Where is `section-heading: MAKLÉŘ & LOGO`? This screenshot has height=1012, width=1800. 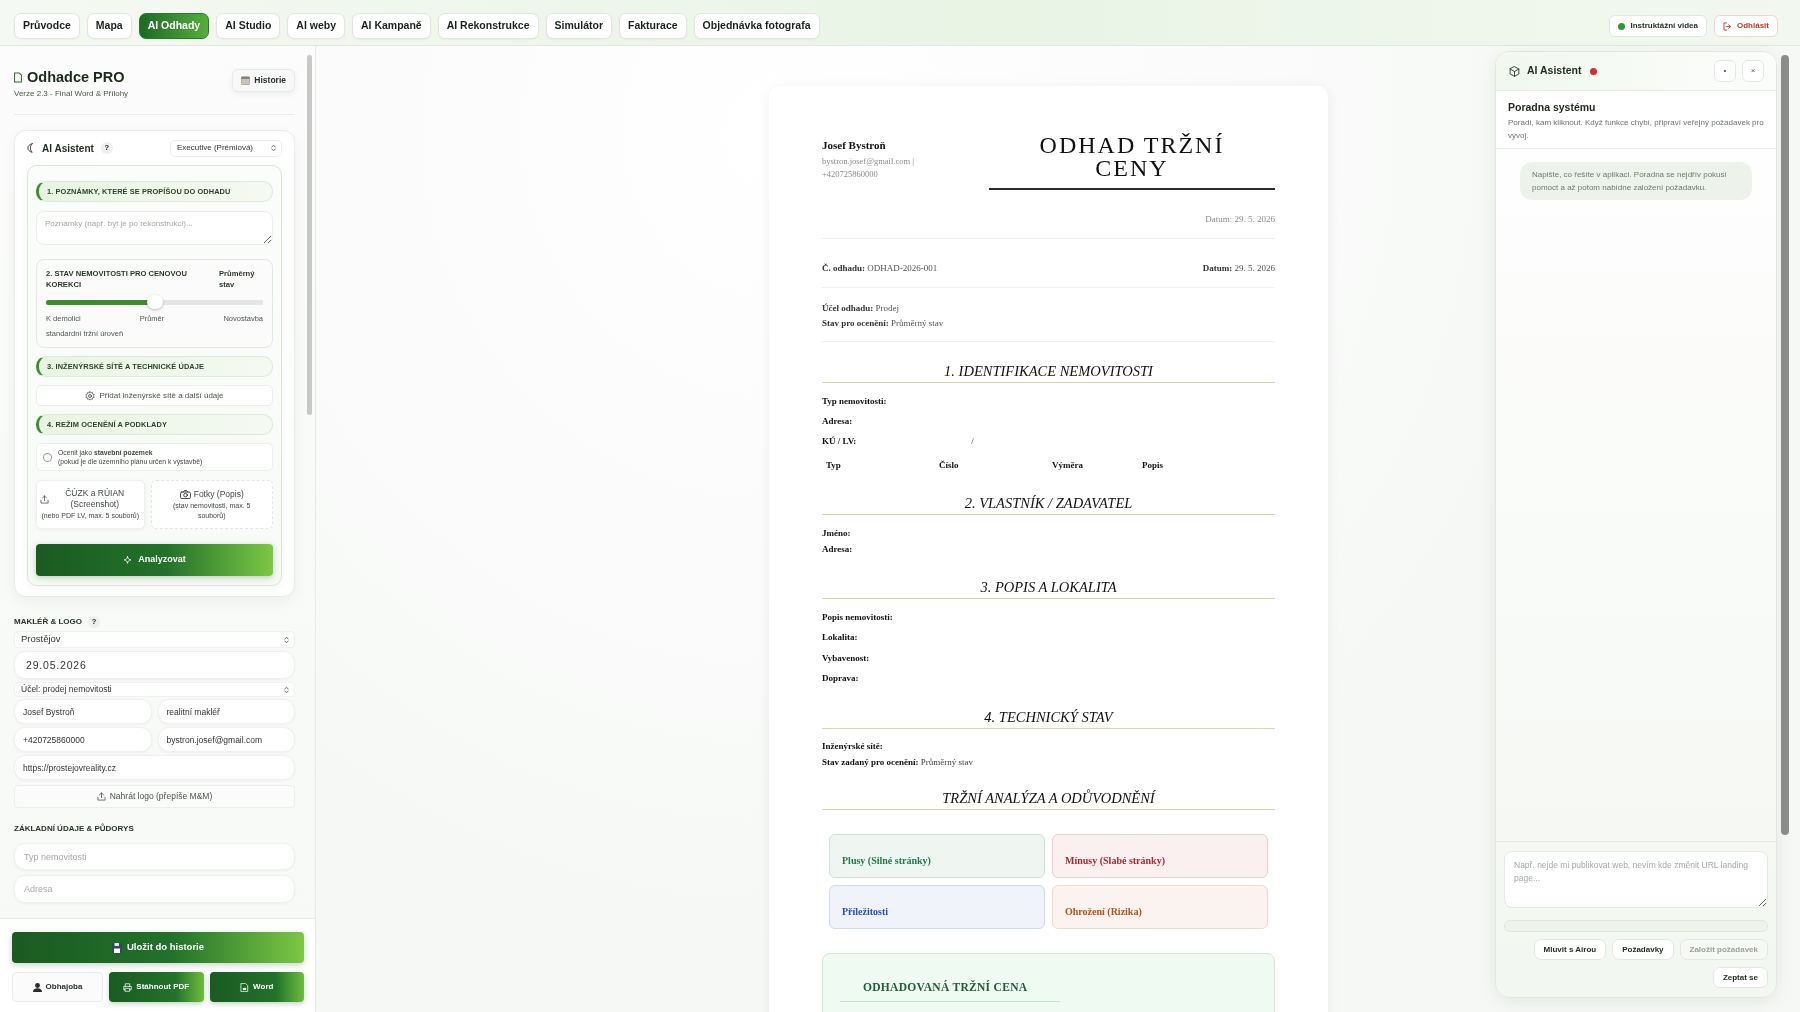
section-heading: MAKLÉŘ & LOGO is located at coordinates (48, 622).